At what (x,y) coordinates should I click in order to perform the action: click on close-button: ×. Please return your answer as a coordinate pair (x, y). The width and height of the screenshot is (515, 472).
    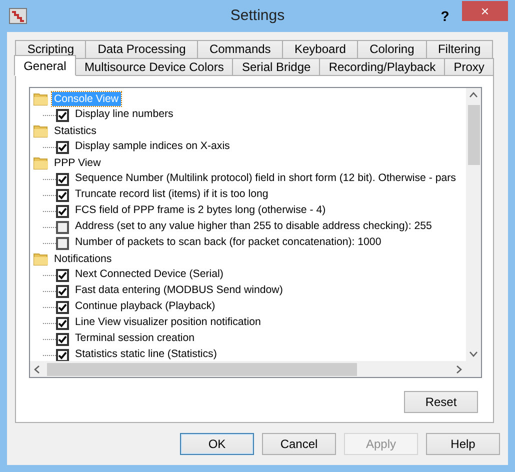
    Looking at the image, I should click on (485, 11).